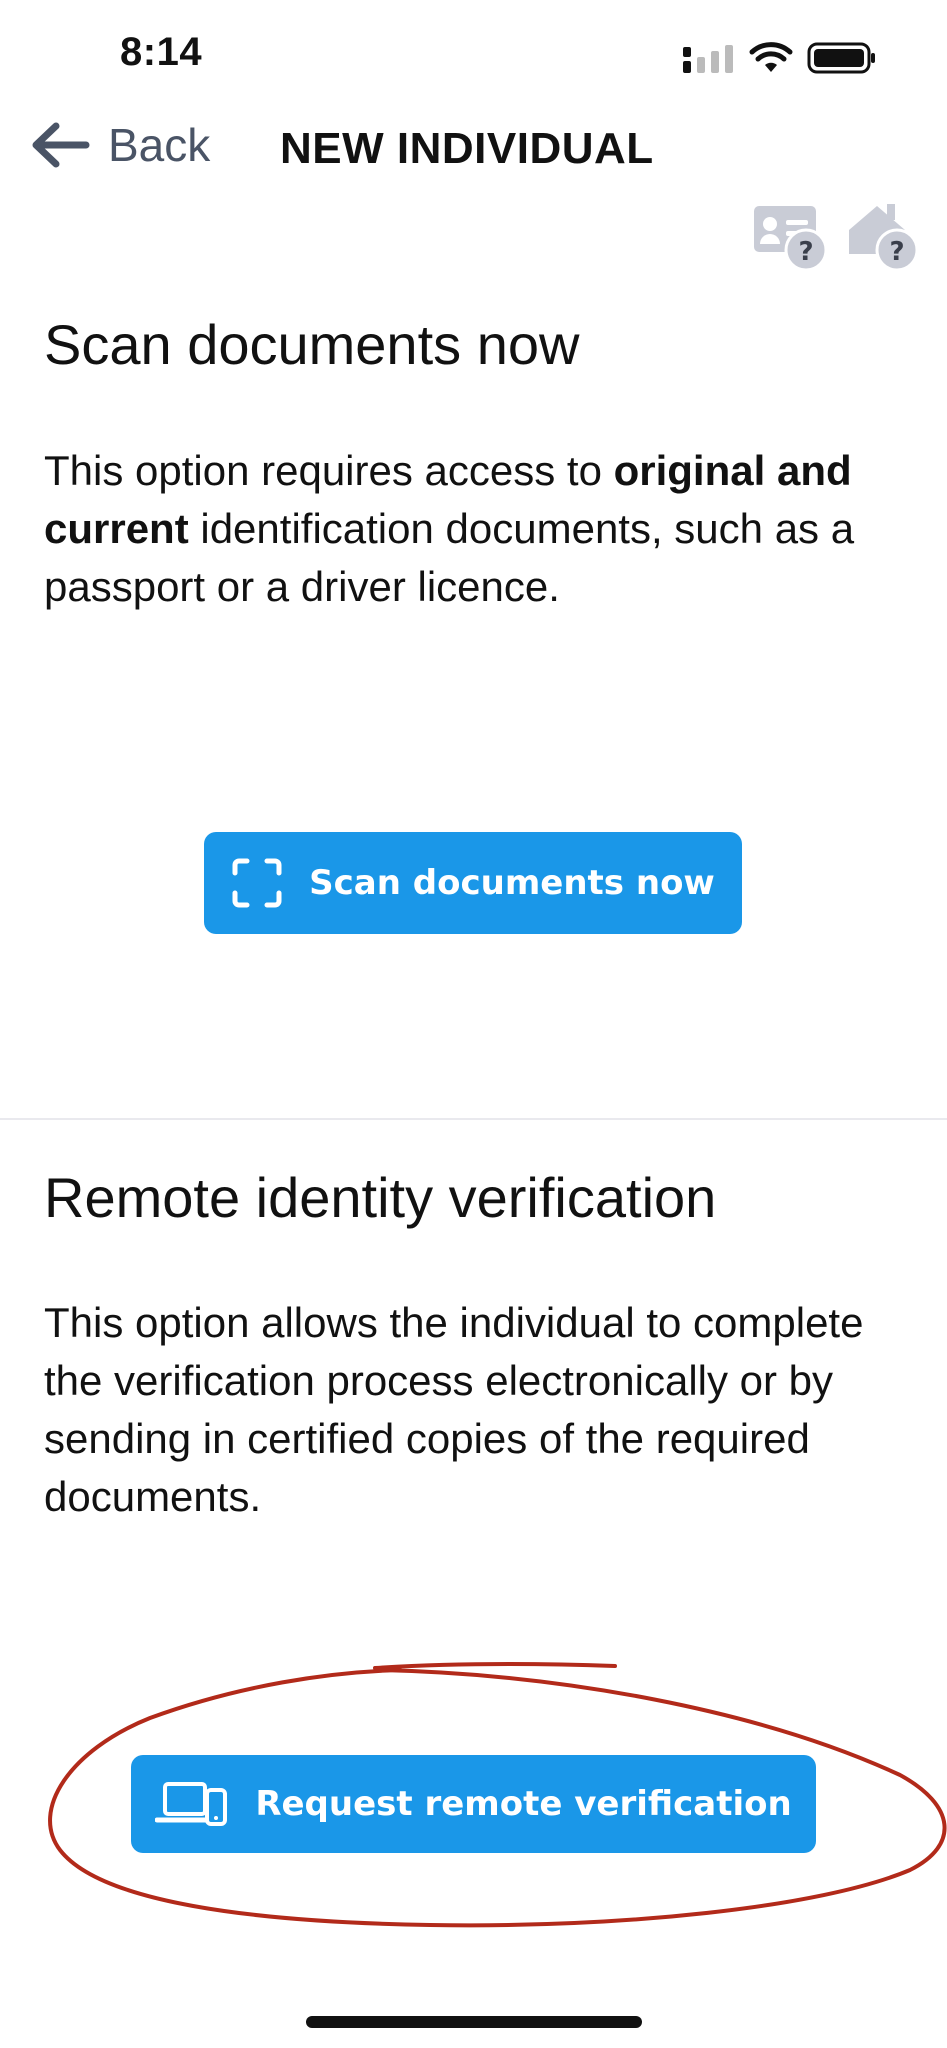  I want to click on battery-icon, so click(841, 58).